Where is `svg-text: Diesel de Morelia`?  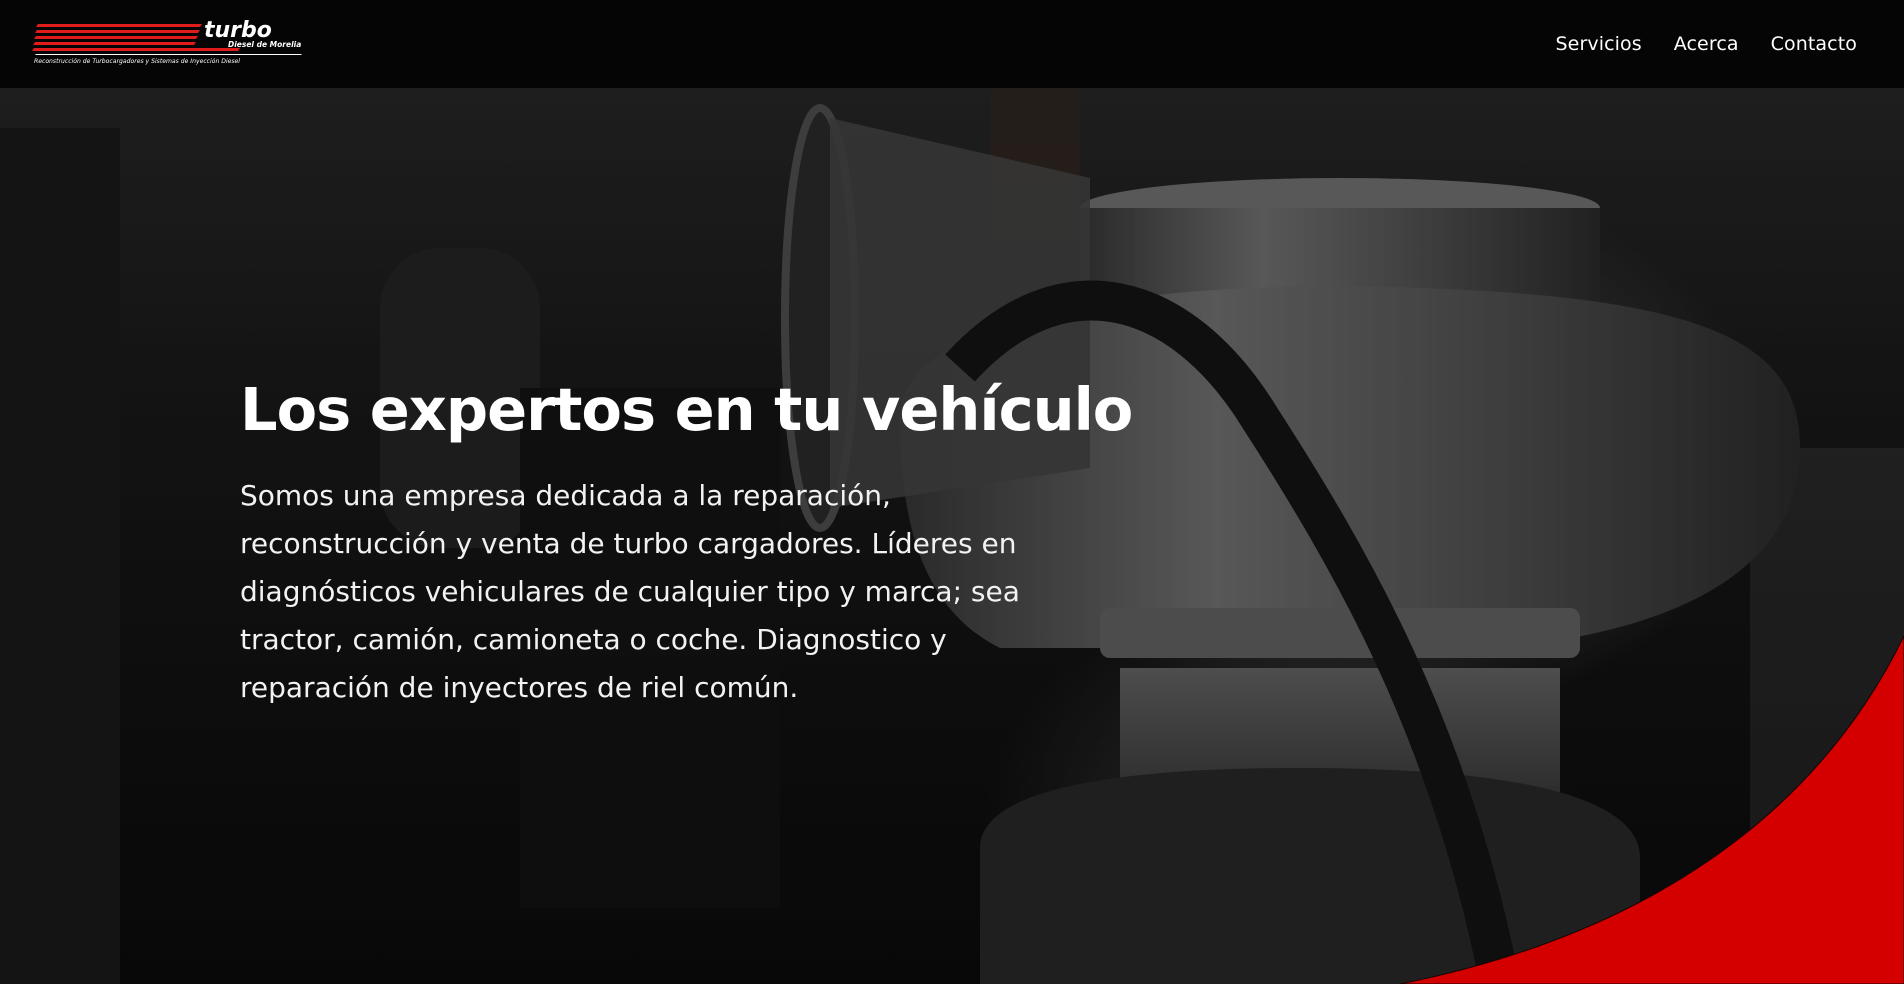
svg-text: Diesel de Morelia is located at coordinates (264, 44).